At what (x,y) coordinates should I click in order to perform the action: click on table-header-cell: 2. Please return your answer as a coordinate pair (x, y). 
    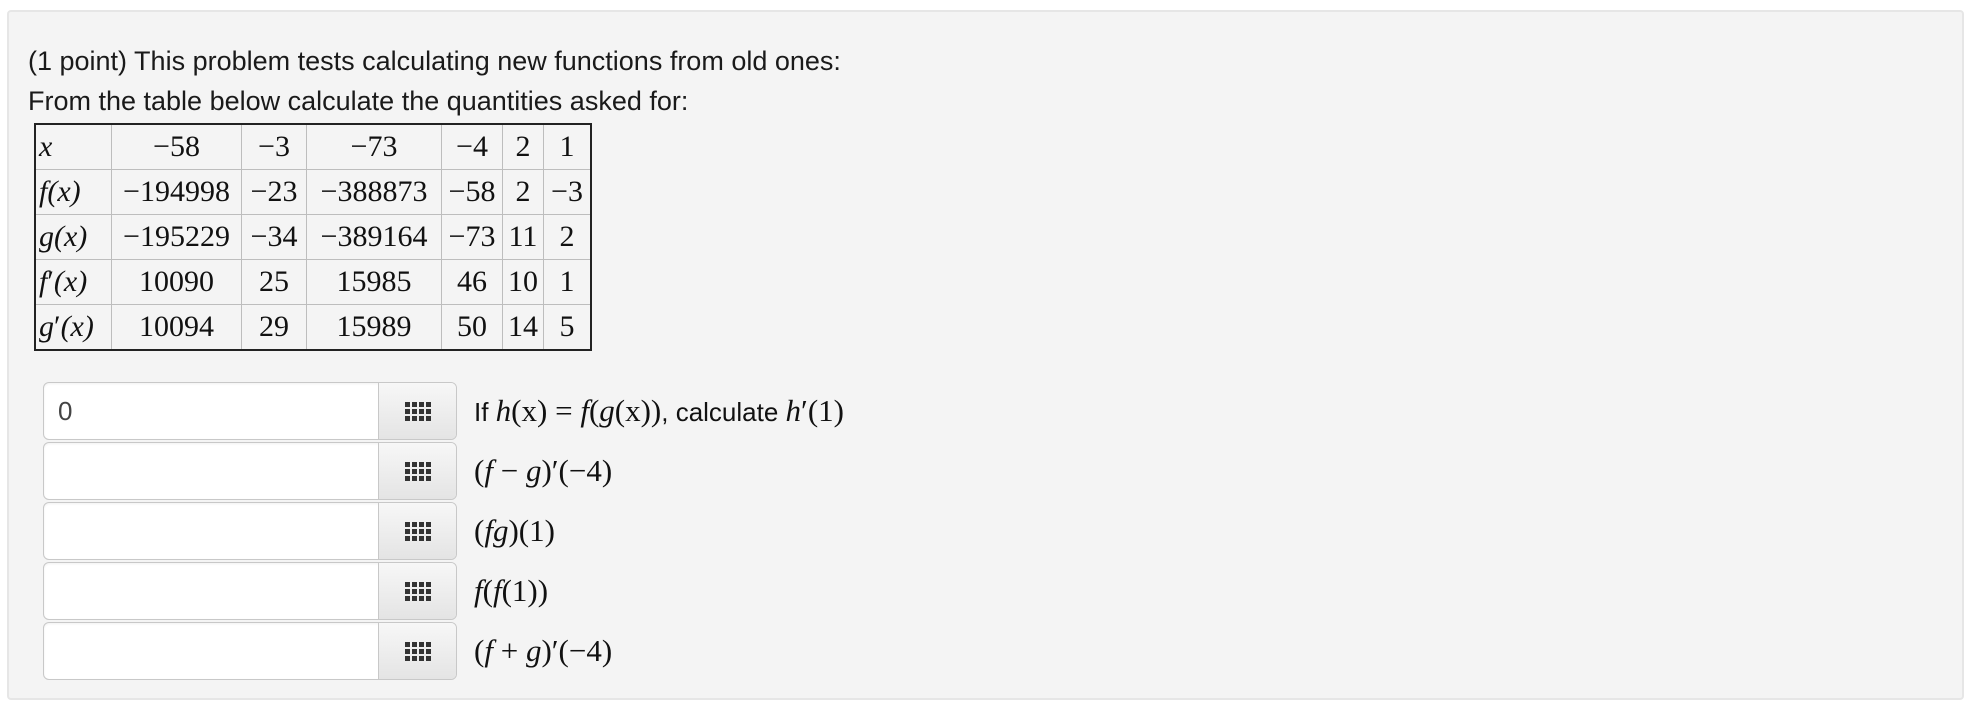
    Looking at the image, I should click on (523, 146).